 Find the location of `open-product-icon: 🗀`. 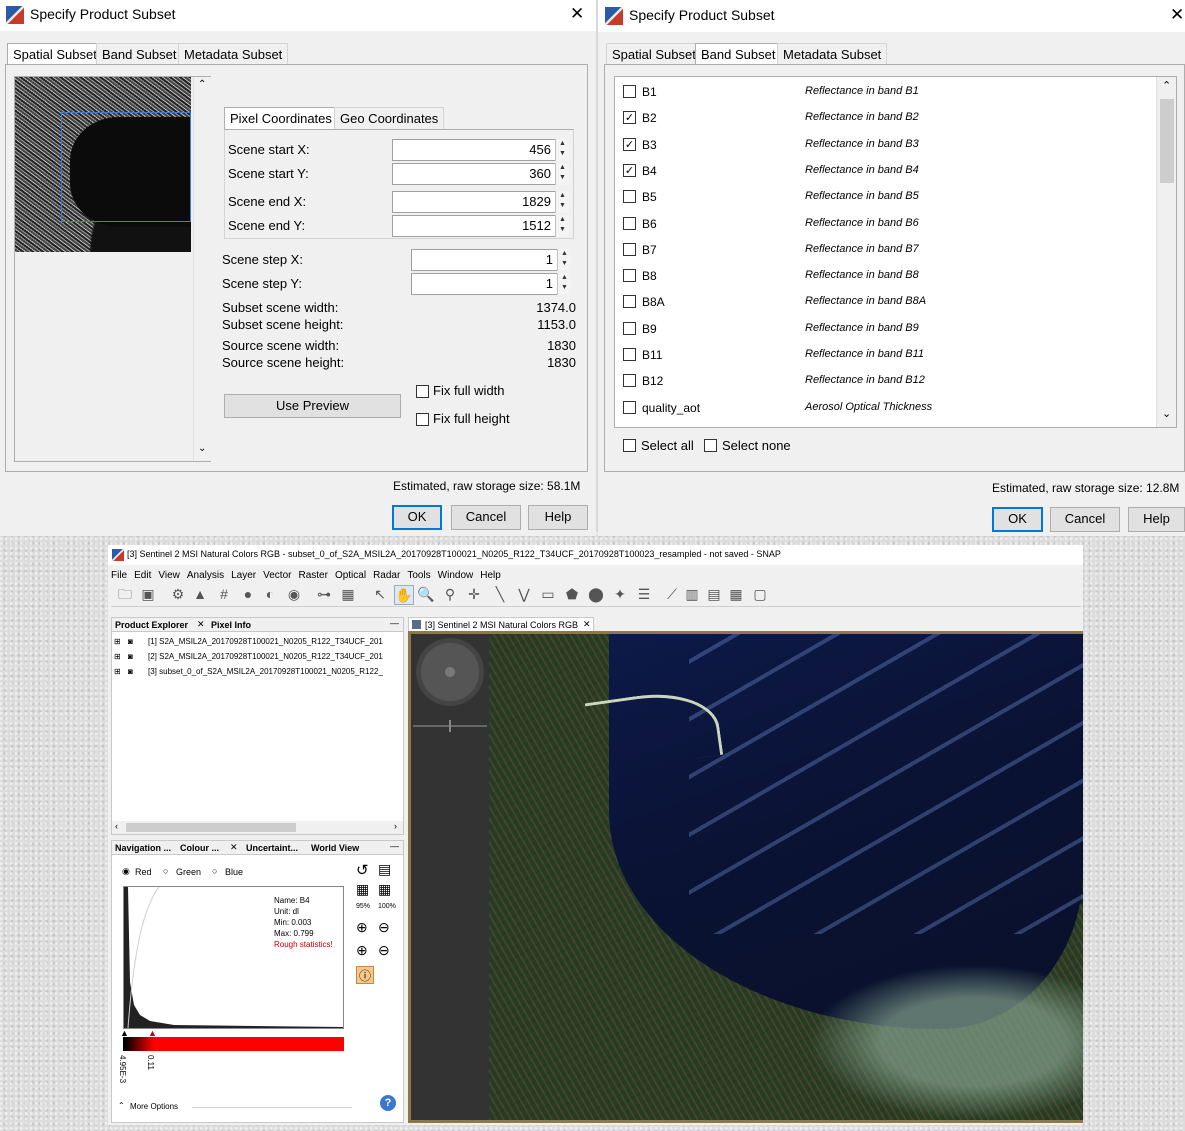

open-product-icon: 🗀 is located at coordinates (125, 594).